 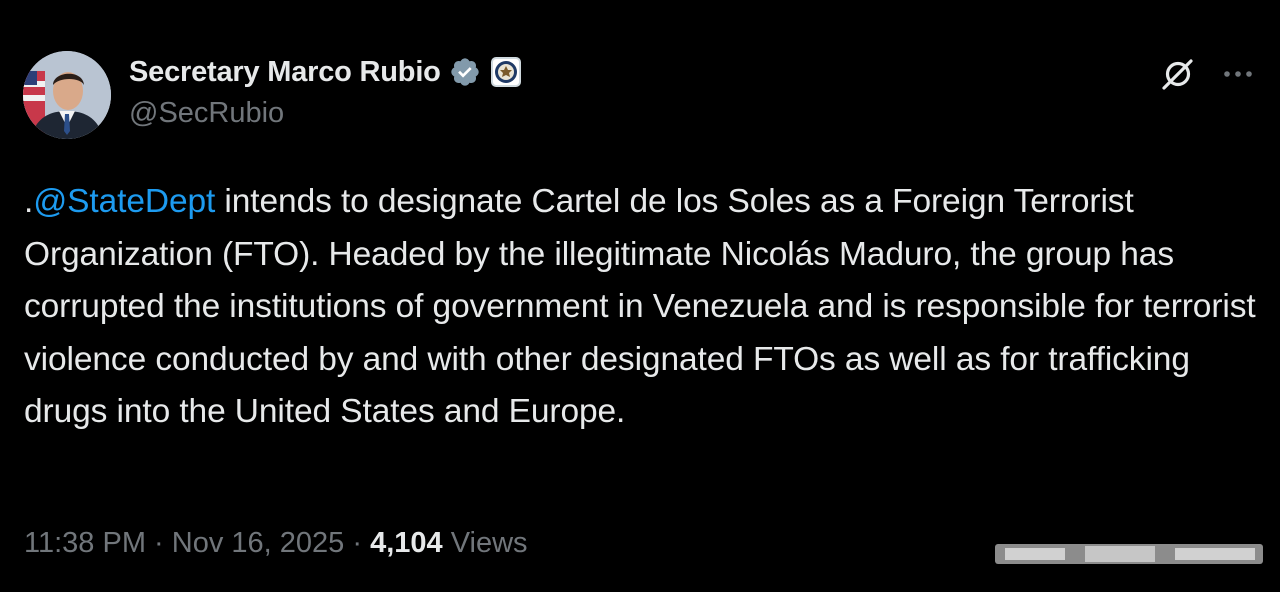 I want to click on tweet-meta: 11:38 PM · Nov 16, 2025 · 4,104 Views, so click(x=276, y=543).